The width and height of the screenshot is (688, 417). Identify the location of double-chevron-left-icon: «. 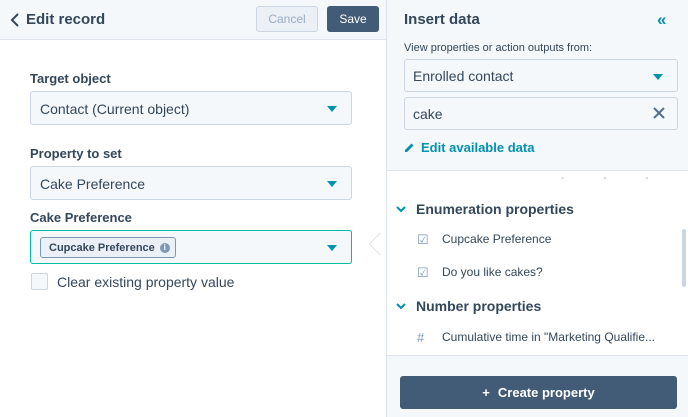
(662, 19).